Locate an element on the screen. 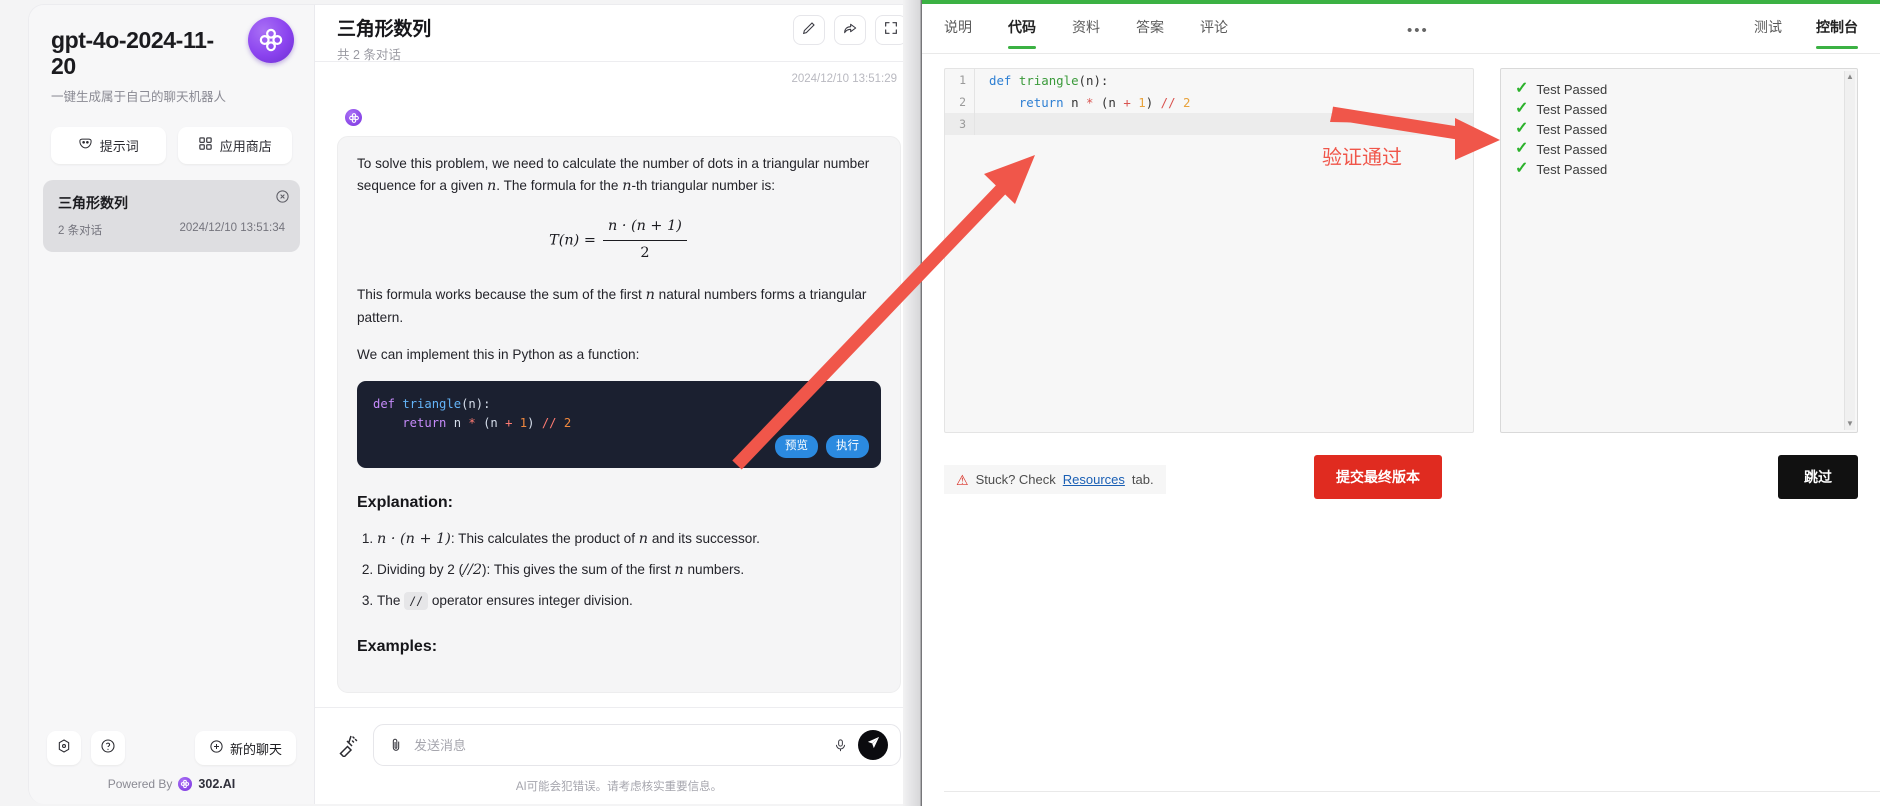  platform-tabbar: 说明 代码 资料 答案 评论 ••• 测试 控制台 is located at coordinates (1401, 29).